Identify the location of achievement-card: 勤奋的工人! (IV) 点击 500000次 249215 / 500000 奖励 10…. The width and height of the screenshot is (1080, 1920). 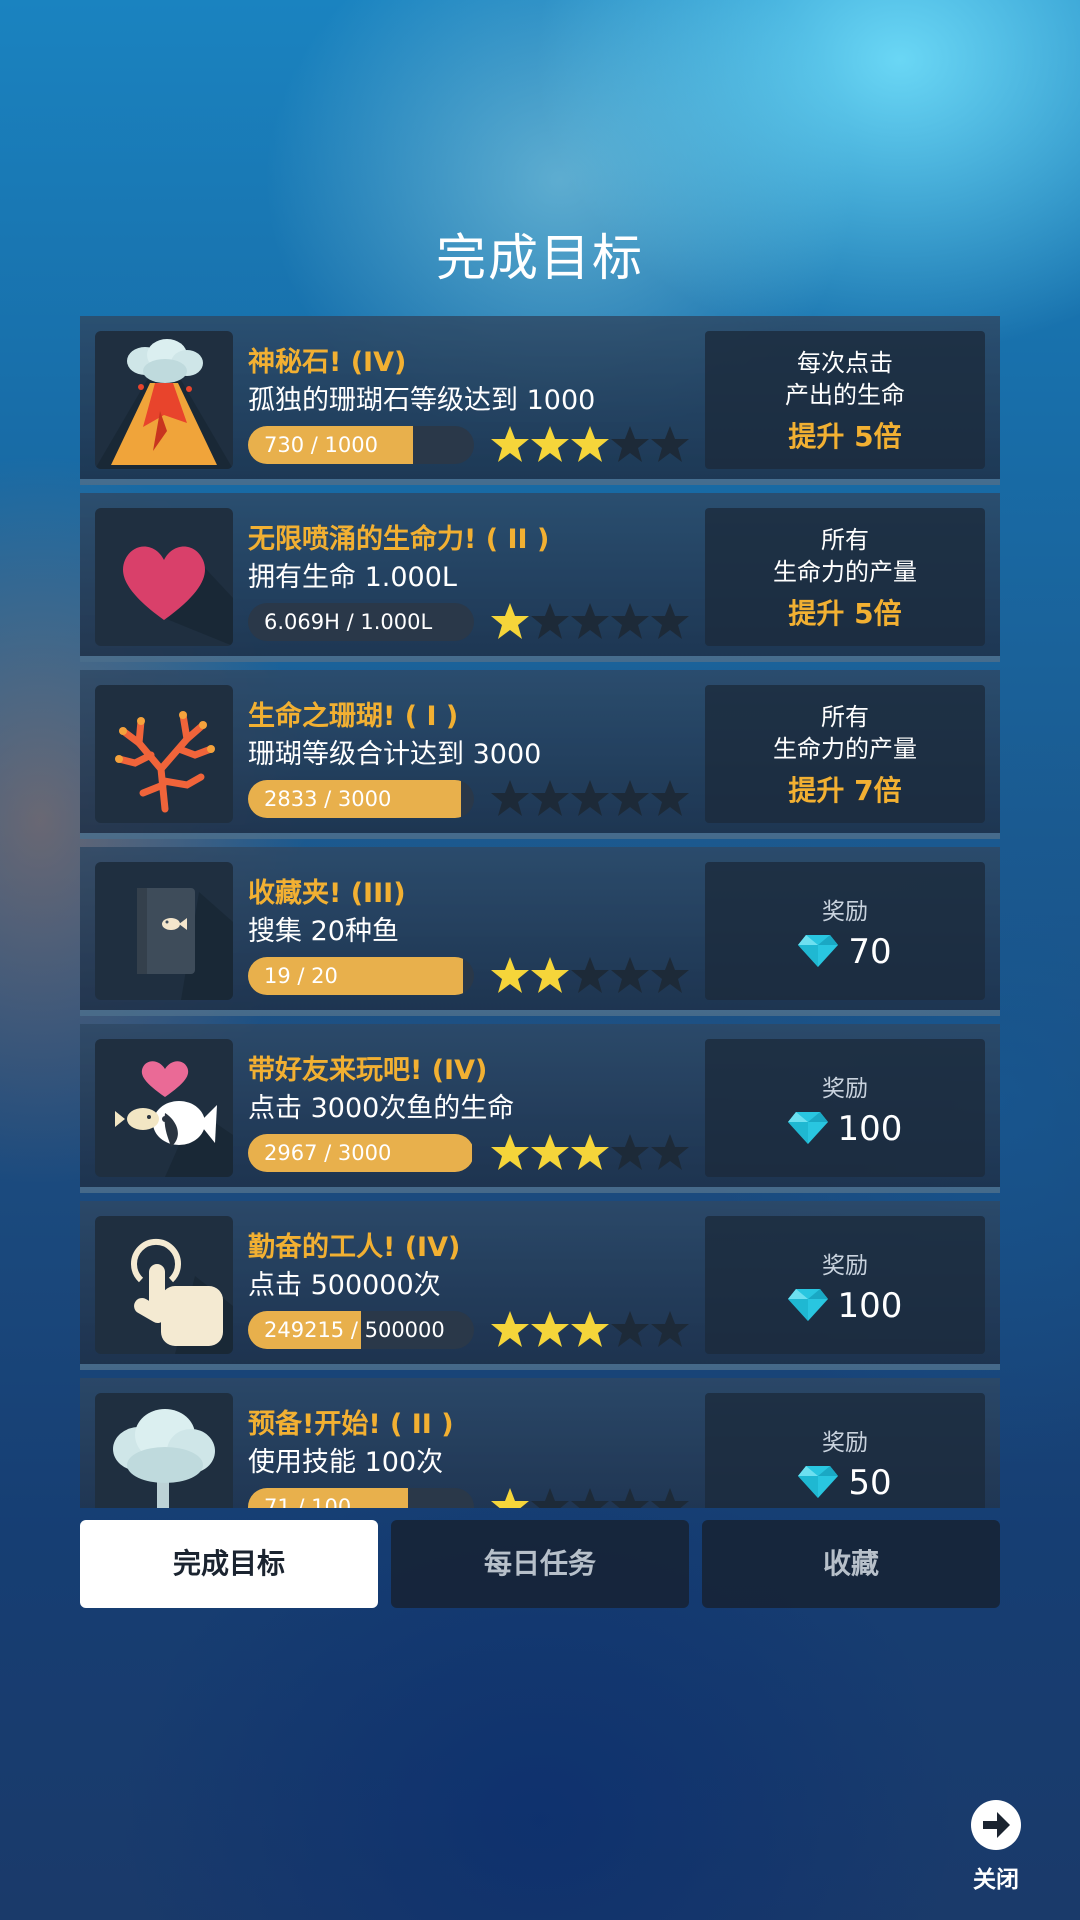
(540, 1285).